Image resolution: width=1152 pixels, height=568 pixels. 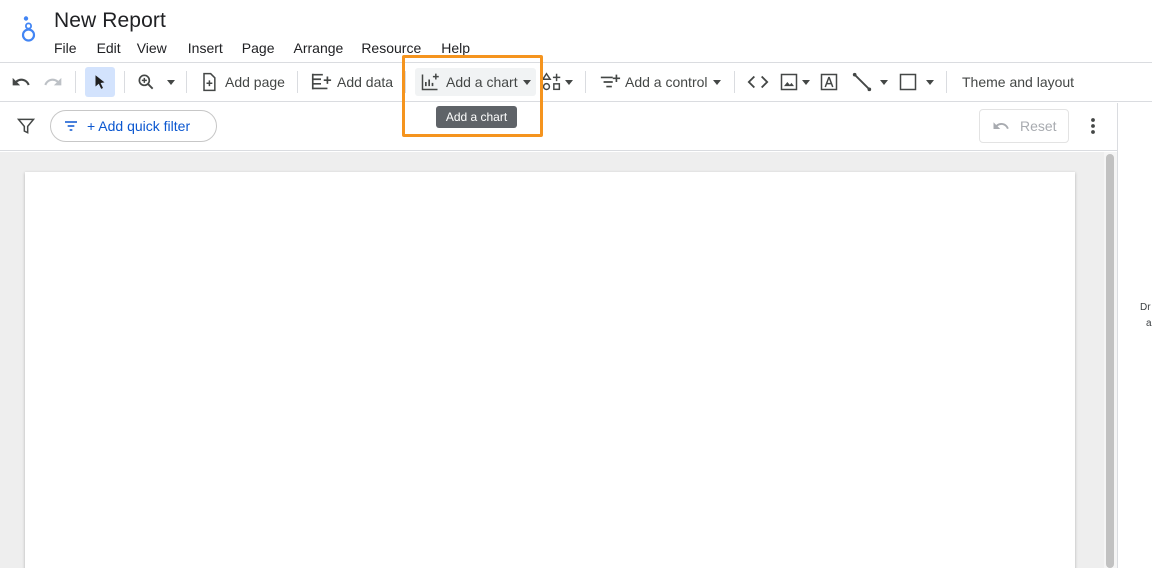 I want to click on add-control-icon, so click(x=610, y=81).